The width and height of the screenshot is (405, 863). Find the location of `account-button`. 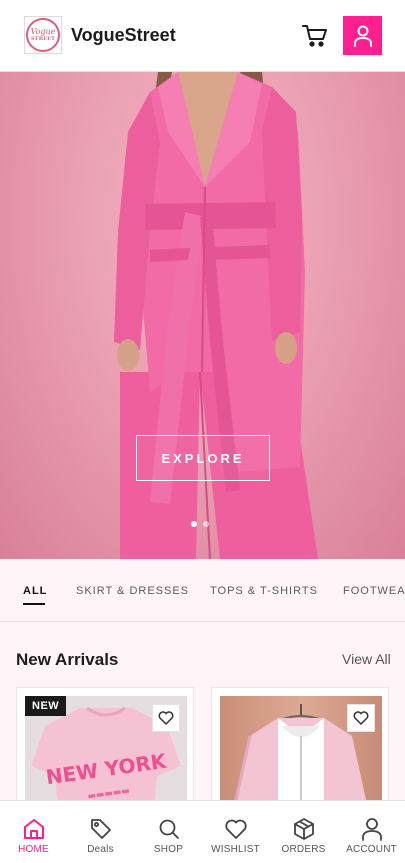

account-button is located at coordinates (362, 35).